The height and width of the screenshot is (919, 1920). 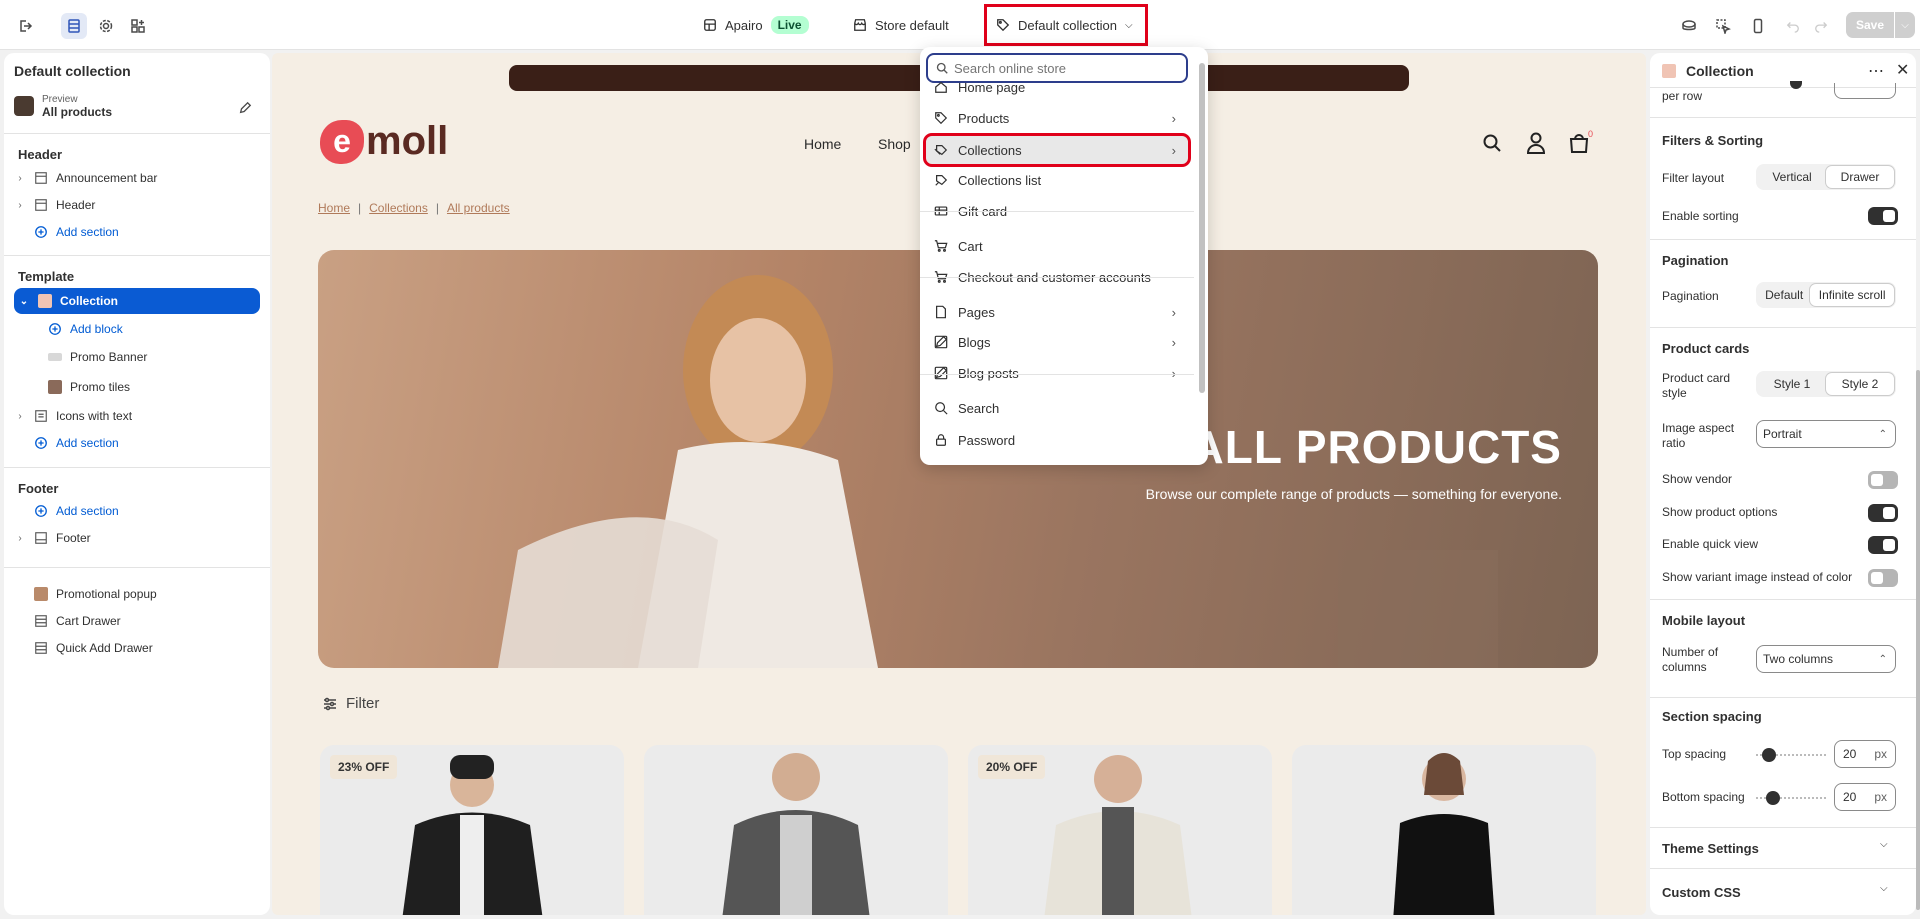 What do you see at coordinates (25, 26) in the screenshot?
I see `exit-icon` at bounding box center [25, 26].